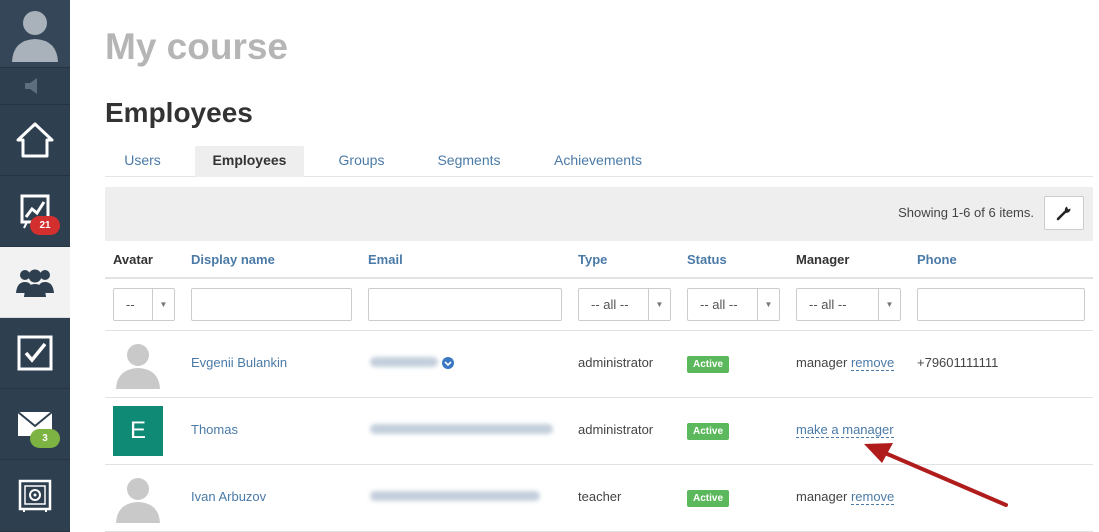 This screenshot has height=532, width=1099. Describe the element at coordinates (142, 161) in the screenshot. I see `tab-users: Users` at that location.